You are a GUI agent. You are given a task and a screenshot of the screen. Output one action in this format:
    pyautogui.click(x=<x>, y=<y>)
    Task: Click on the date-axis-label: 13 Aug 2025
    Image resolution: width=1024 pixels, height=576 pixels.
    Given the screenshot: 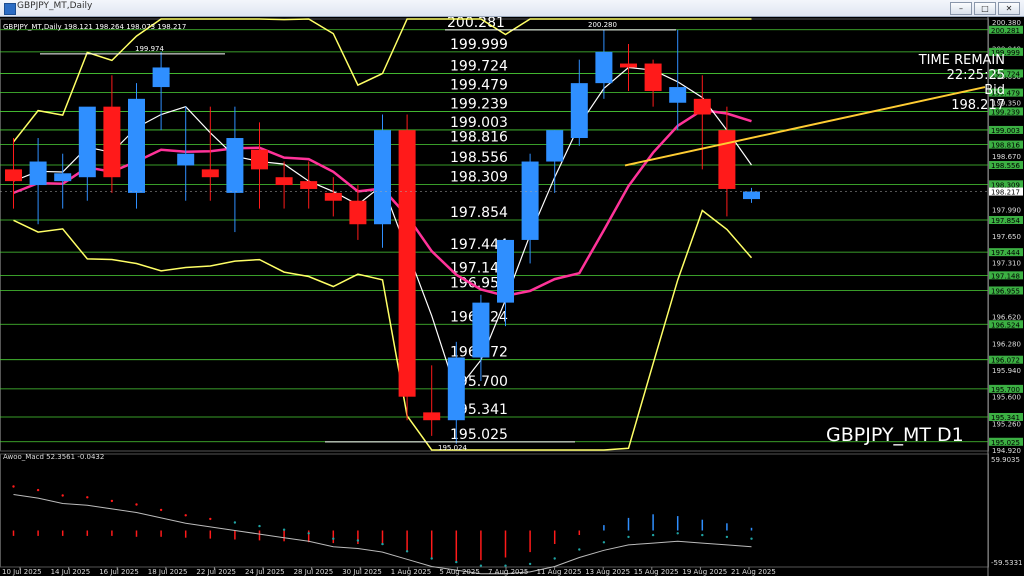 What is the action you would take?
    pyautogui.click(x=607, y=572)
    